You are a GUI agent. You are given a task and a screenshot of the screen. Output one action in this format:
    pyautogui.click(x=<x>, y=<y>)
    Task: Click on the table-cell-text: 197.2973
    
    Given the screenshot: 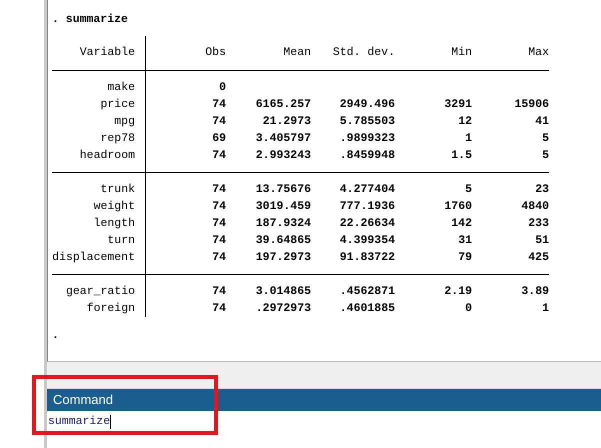 What is the action you would take?
    pyautogui.click(x=283, y=258)
    